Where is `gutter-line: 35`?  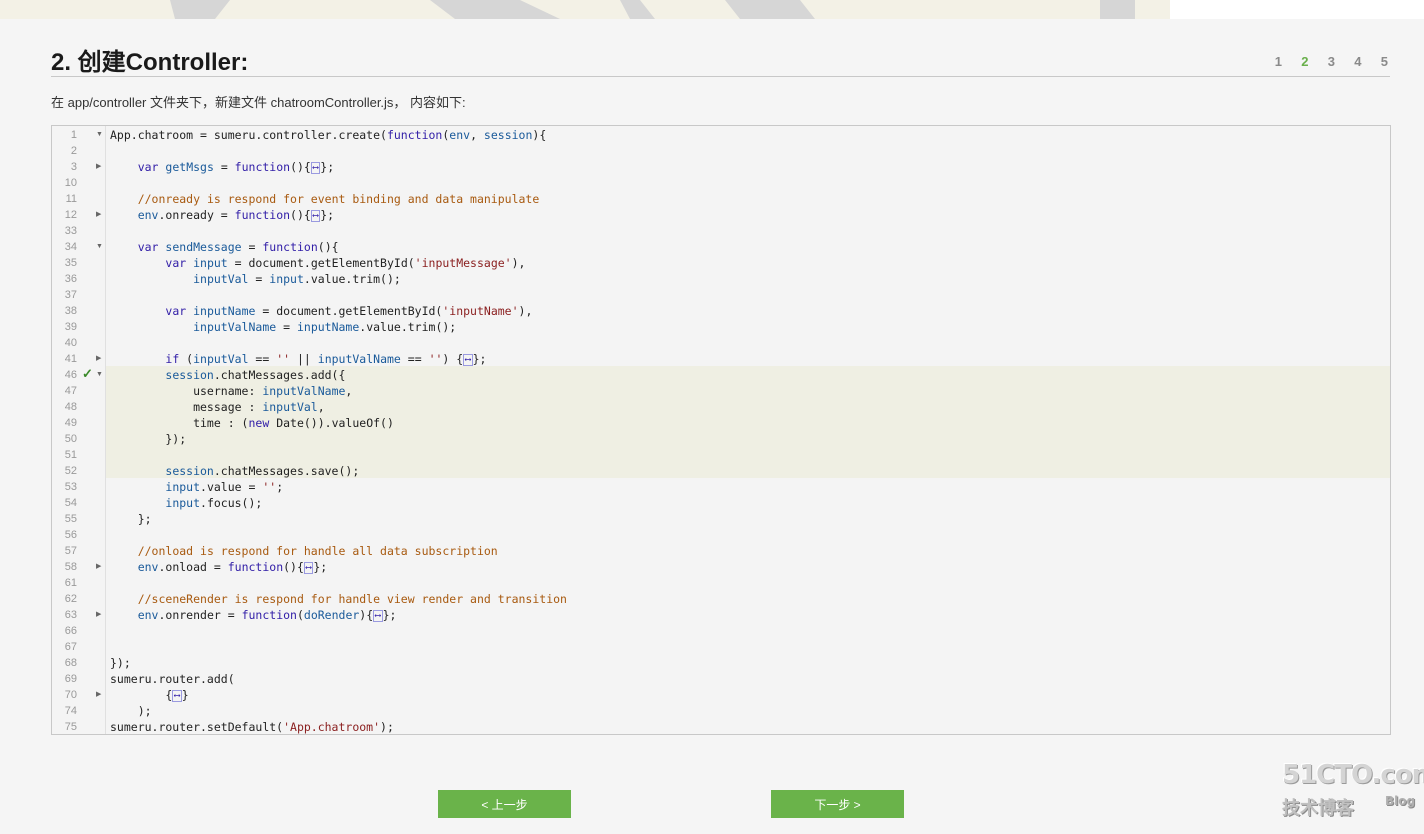 gutter-line: 35 is located at coordinates (78, 263).